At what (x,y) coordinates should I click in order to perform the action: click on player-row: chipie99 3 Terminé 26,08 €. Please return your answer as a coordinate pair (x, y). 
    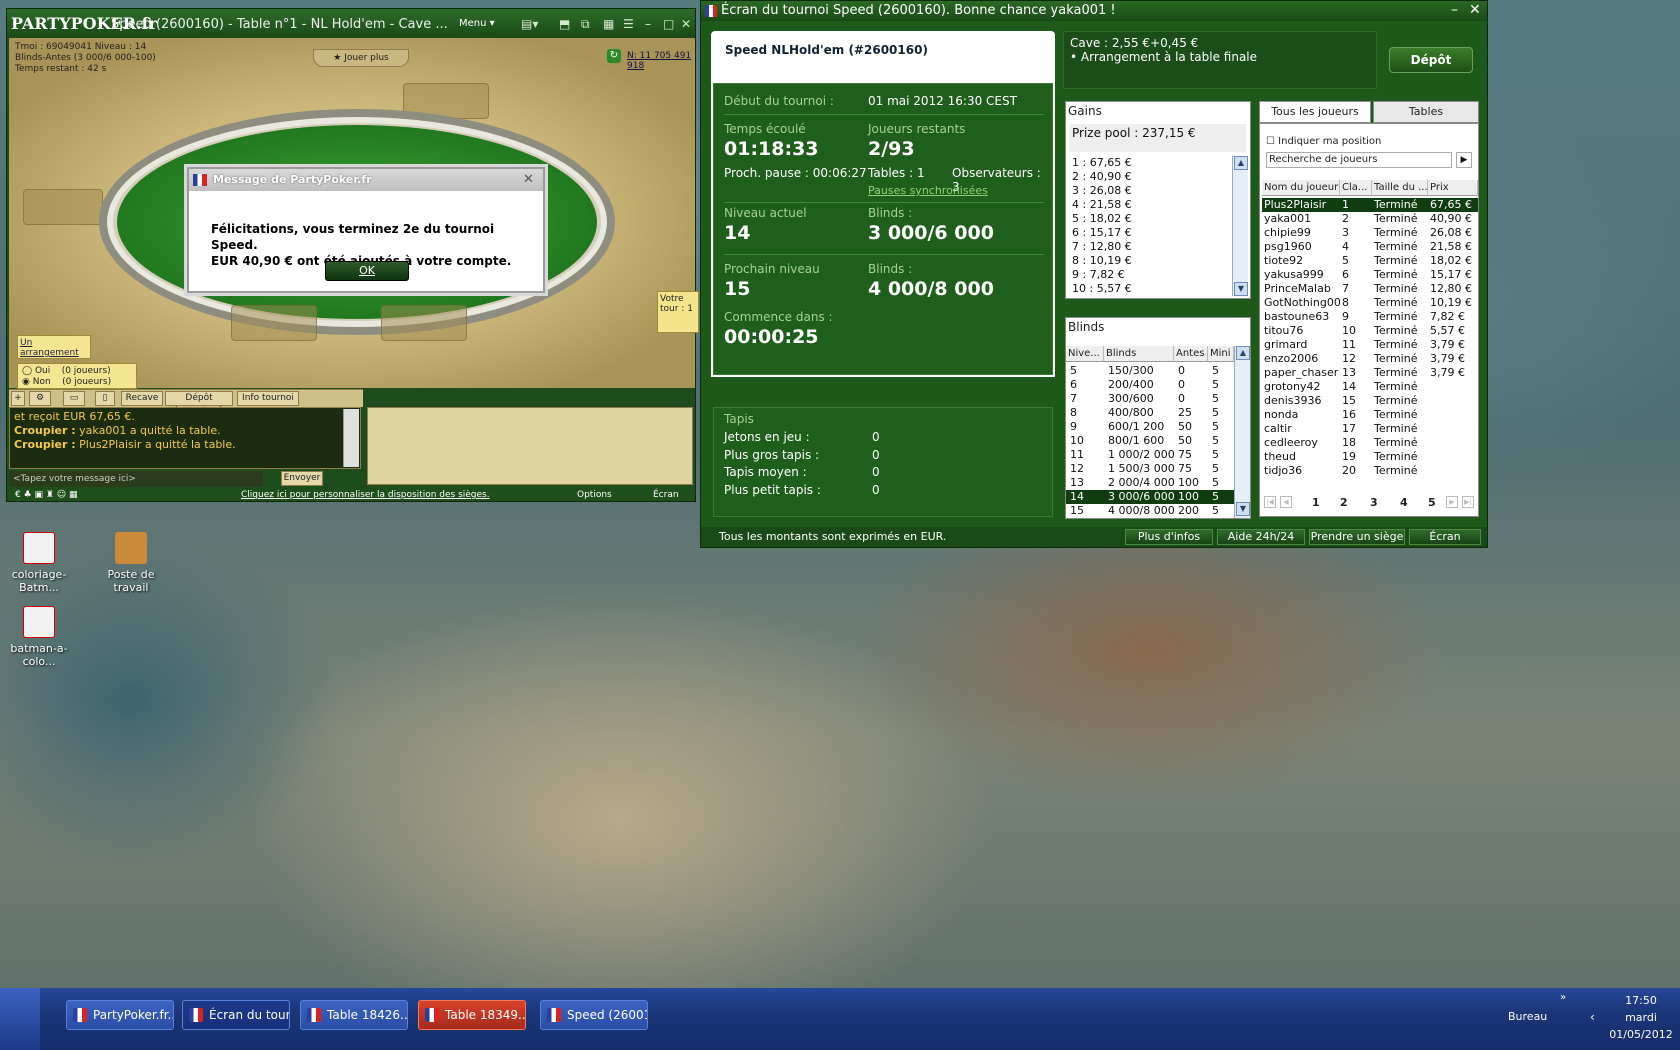
    Looking at the image, I should click on (1370, 233).